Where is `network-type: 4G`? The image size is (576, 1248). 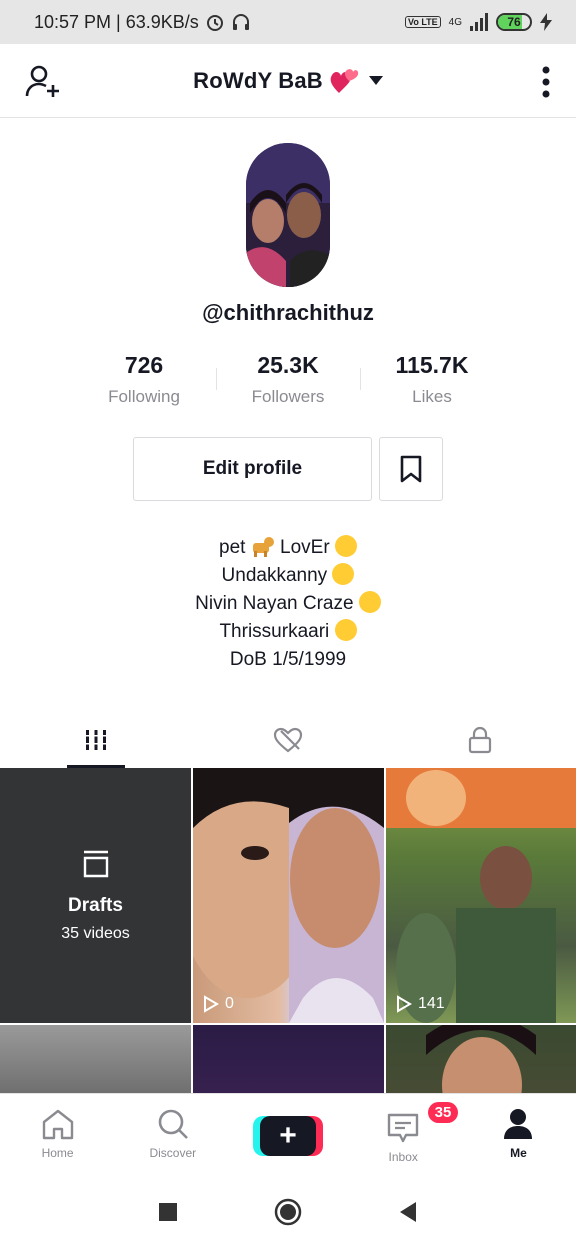 network-type: 4G is located at coordinates (455, 22).